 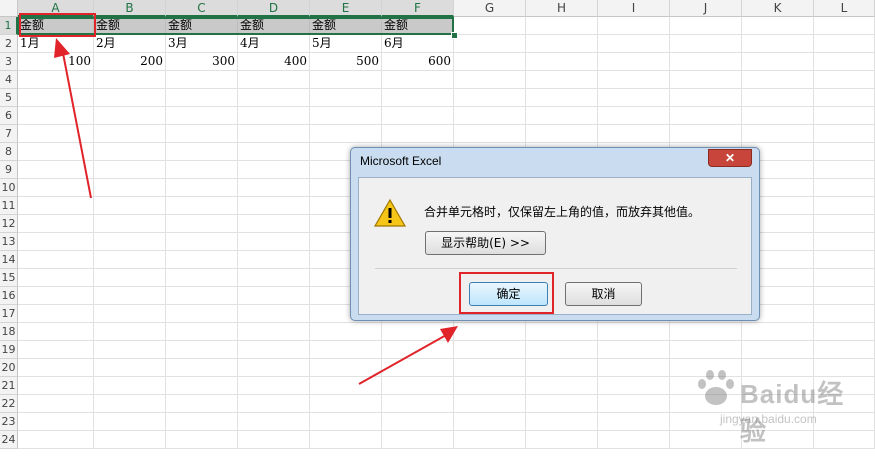 I want to click on close-icon: ✕, so click(x=730, y=158).